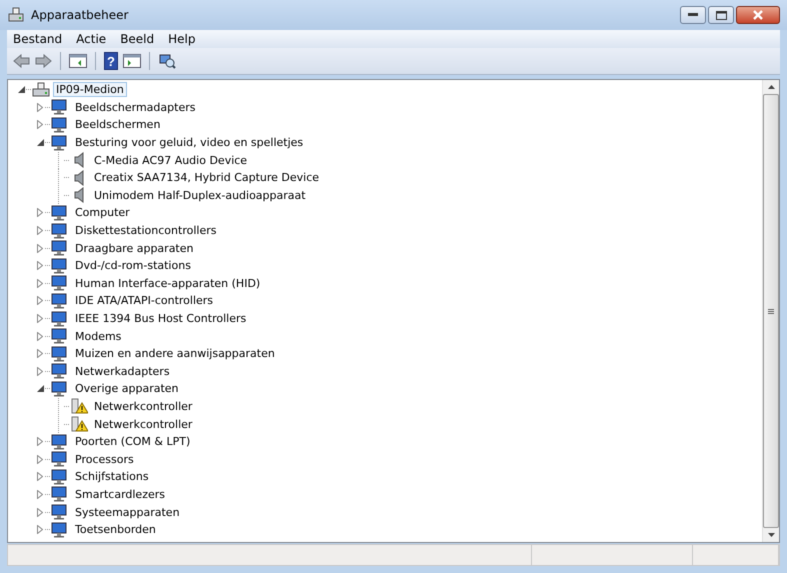 The image size is (787, 573). Describe the element at coordinates (133, 442) in the screenshot. I see `tree-item: Poorten (COM & LPT)` at that location.